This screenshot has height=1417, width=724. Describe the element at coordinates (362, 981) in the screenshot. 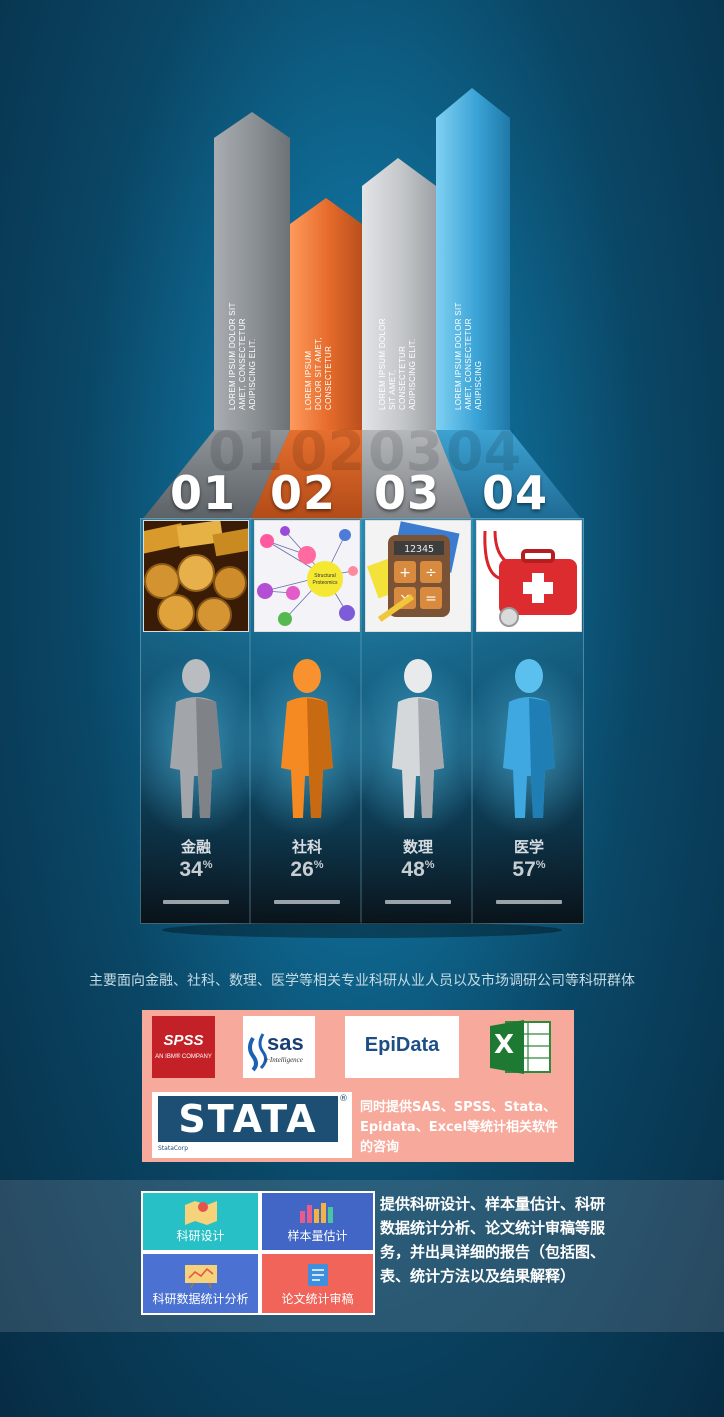

I see `audience-caption: 主要面向金融、社科、数理、医学等相关专业科研从业人员以及市场调研公司等科研群体` at that location.